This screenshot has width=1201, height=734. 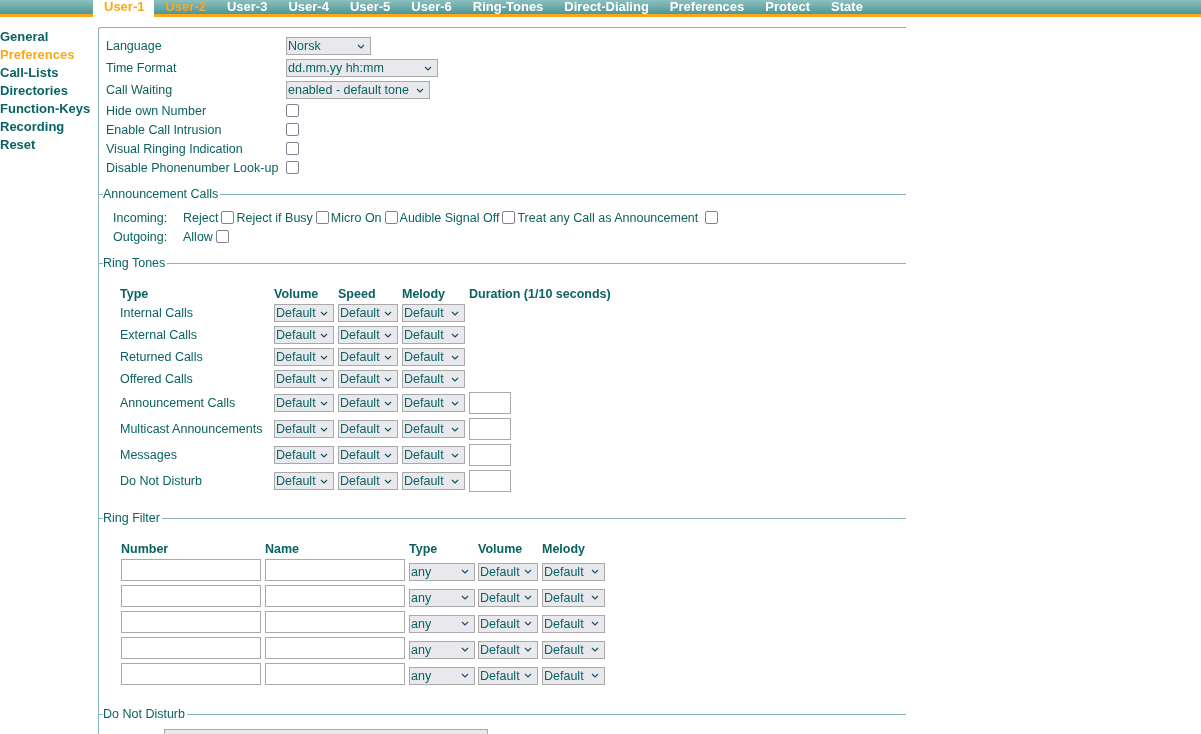 What do you see at coordinates (608, 217) in the screenshot?
I see `option-label: Treat any Call as Announcement` at bounding box center [608, 217].